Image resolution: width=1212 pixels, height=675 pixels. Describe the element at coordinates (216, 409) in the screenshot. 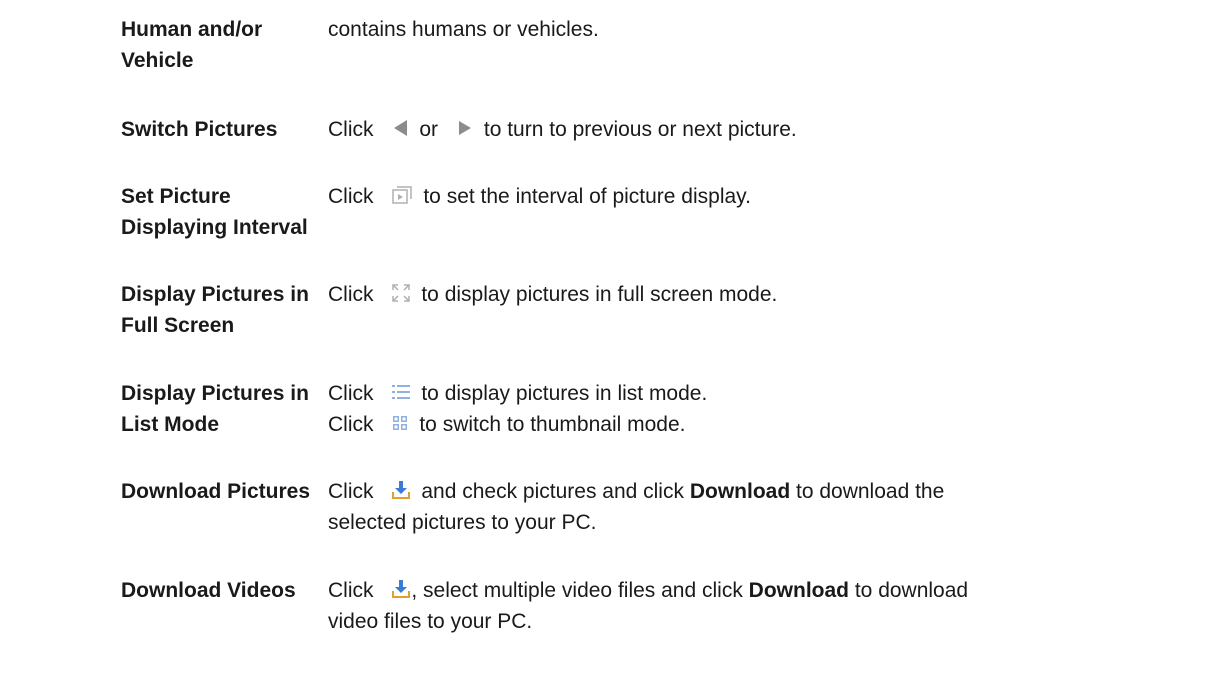

I see `term-cell: Display Pictures in List Mode` at that location.